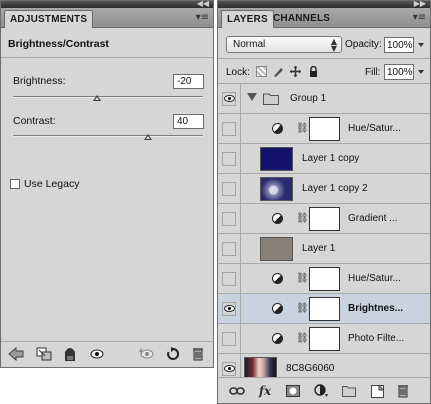  I want to click on new-adjustment-icon, so click(321, 391).